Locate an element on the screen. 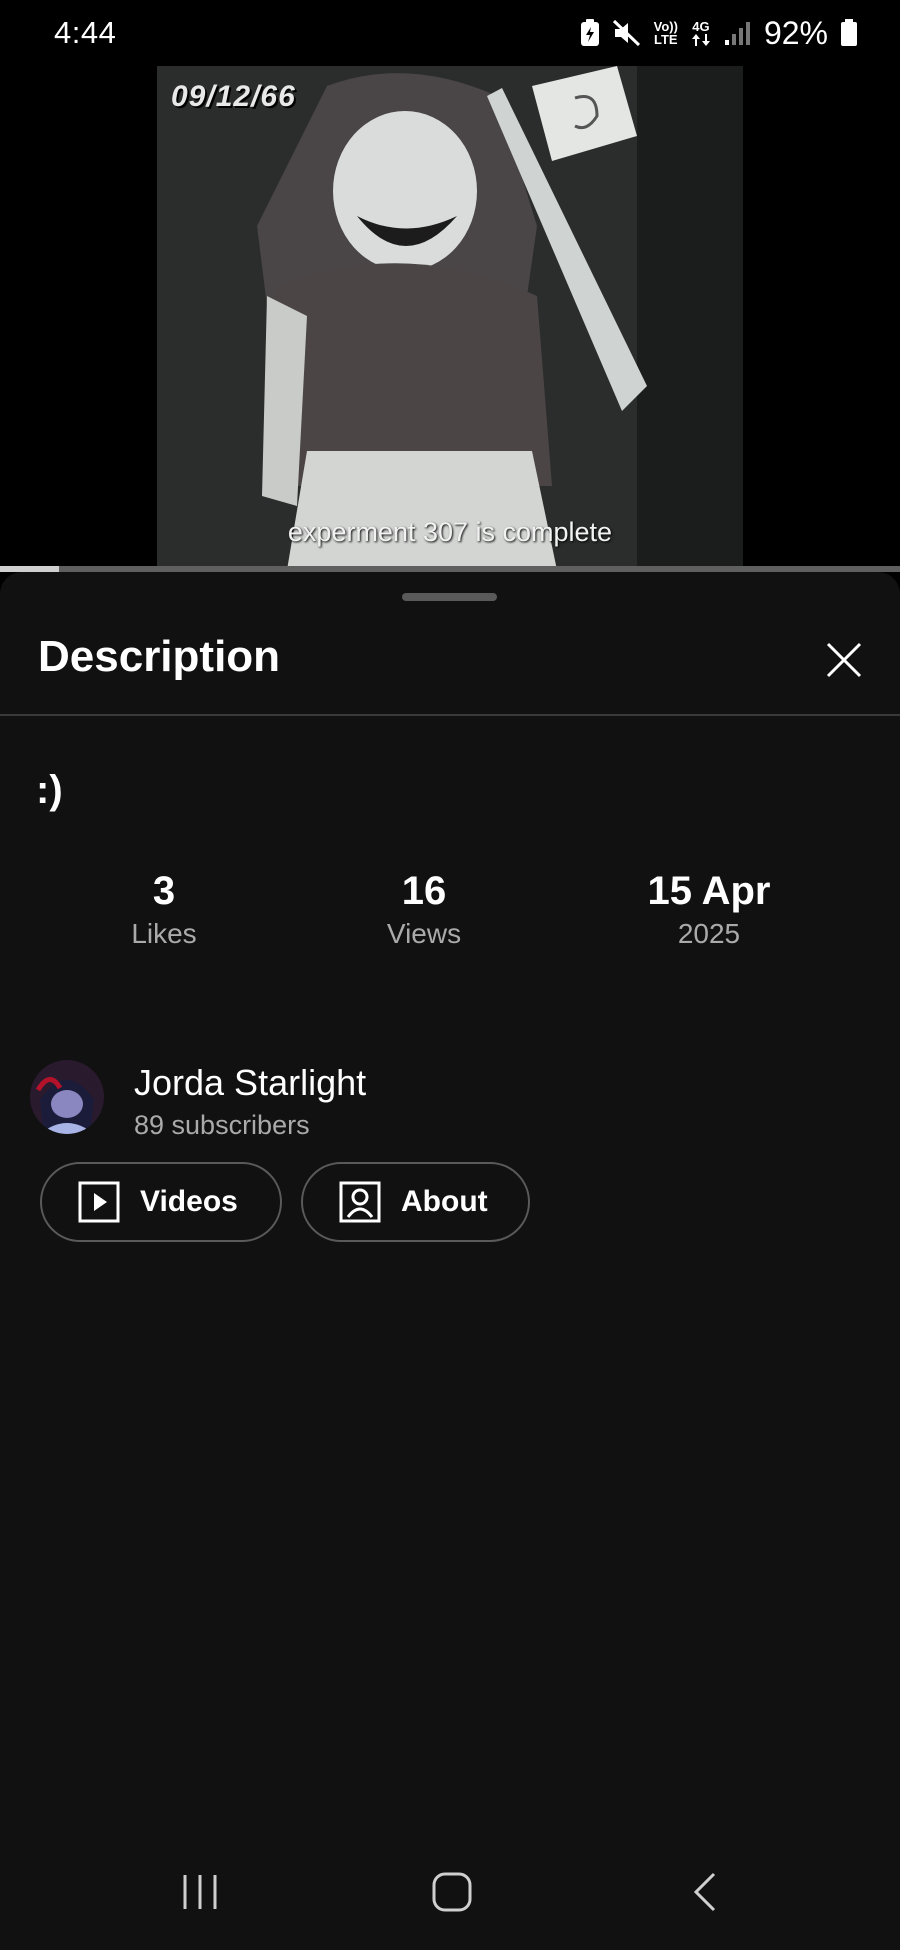 The height and width of the screenshot is (1950, 900). signal-icon is located at coordinates (738, 33).